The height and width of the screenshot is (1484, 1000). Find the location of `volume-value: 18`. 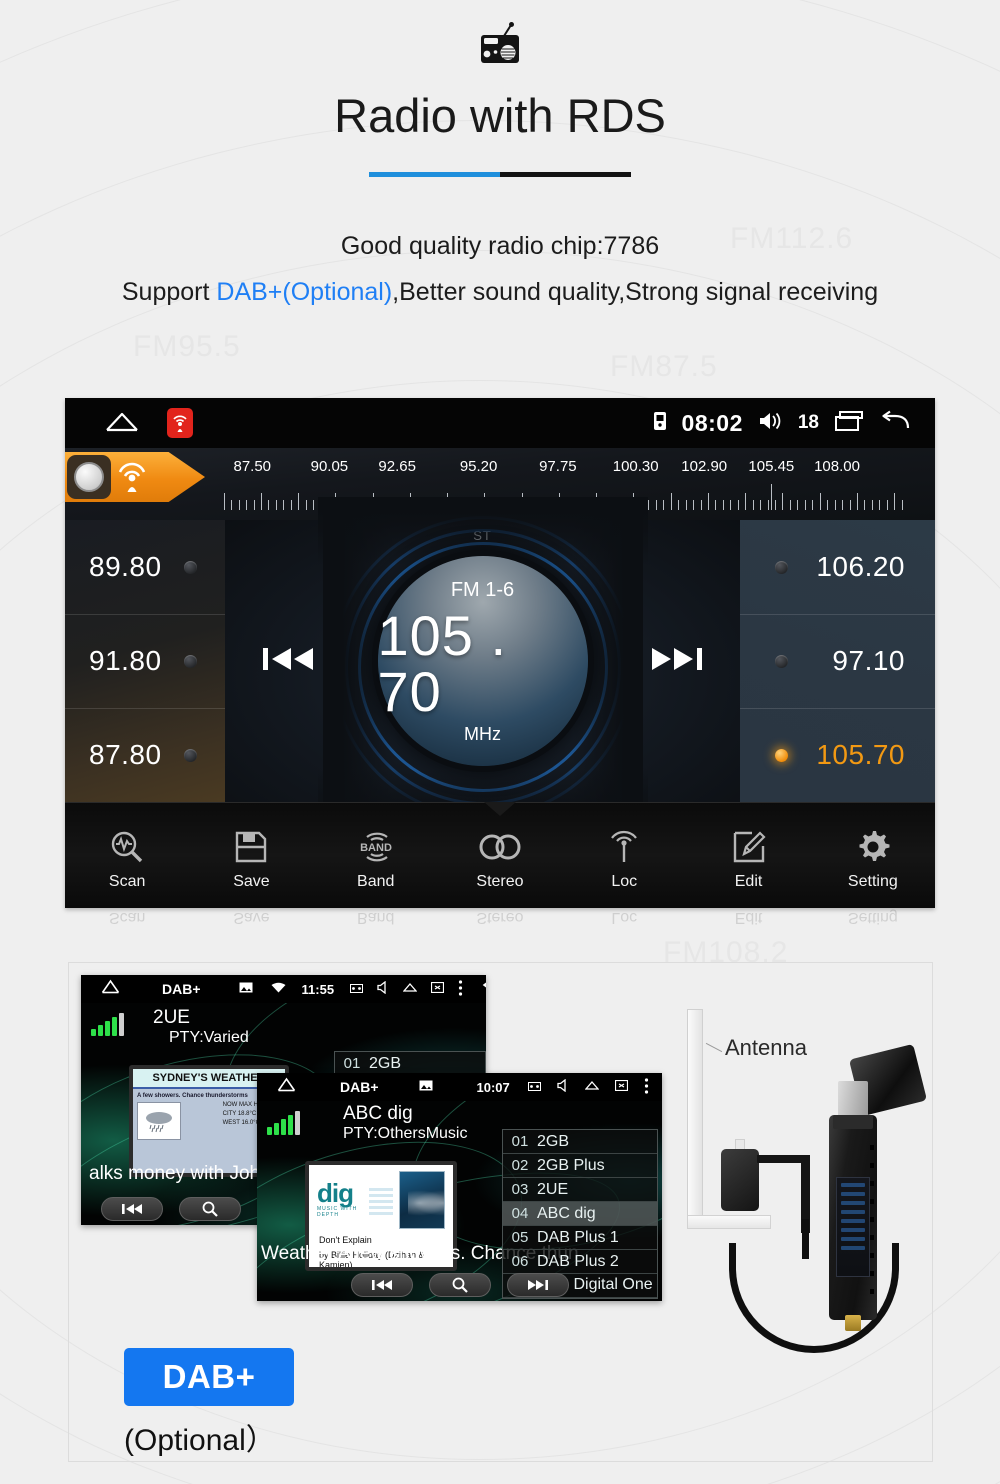

volume-value: 18 is located at coordinates (808, 422).